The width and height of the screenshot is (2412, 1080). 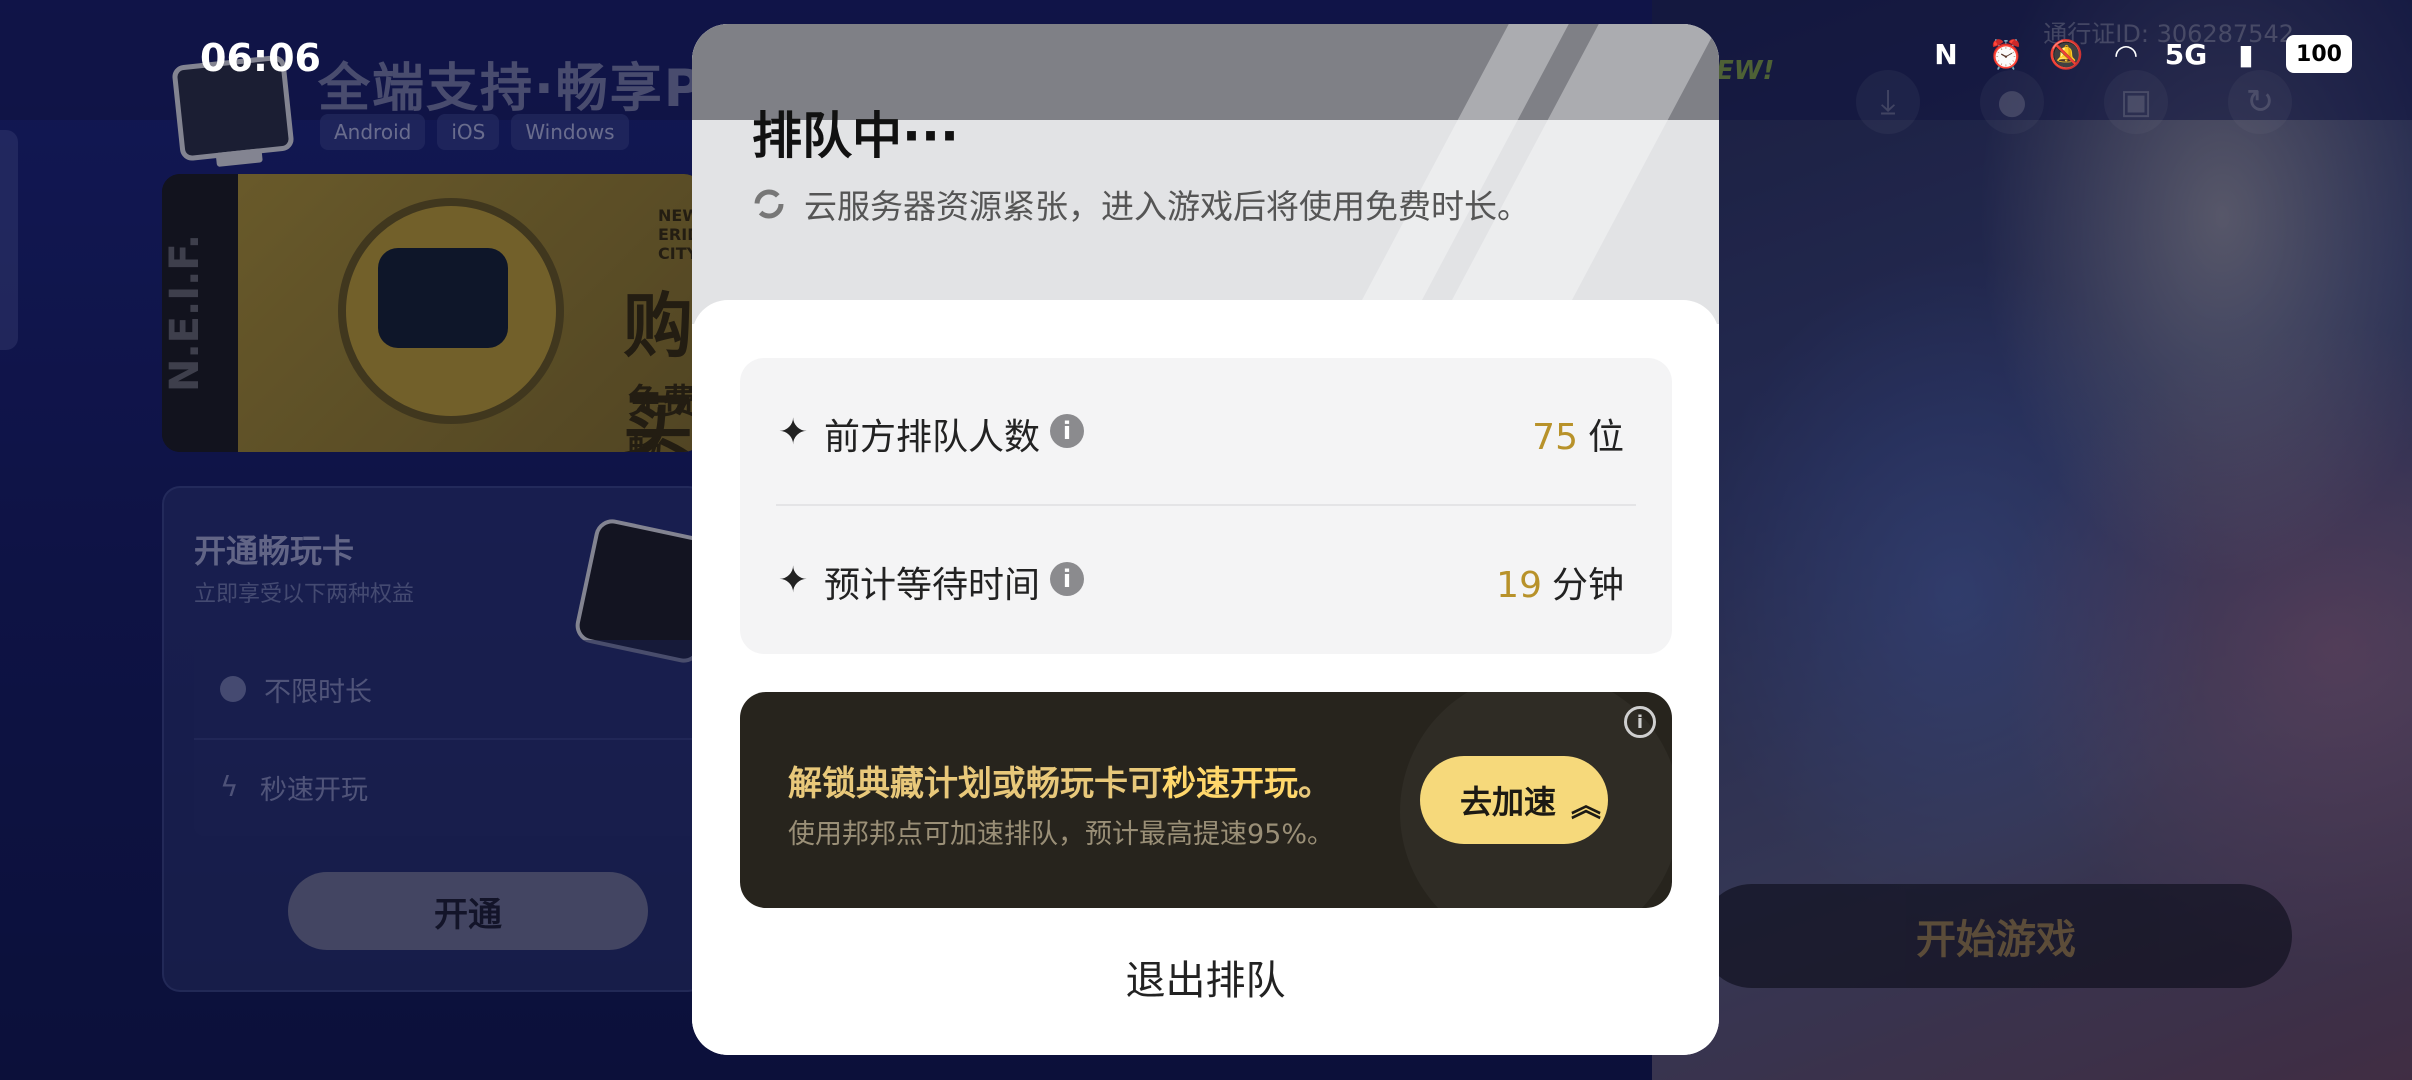 I want to click on server-notice: 云服务器资源紧张，进入游戏后将使用免费时长。, so click(x=1141, y=204).